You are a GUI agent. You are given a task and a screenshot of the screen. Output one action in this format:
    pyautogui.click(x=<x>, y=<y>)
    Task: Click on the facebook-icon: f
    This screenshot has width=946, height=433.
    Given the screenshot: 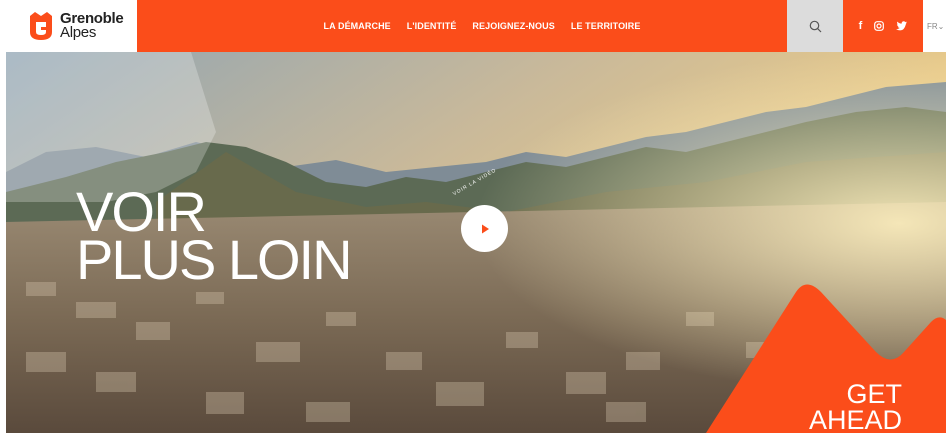 What is the action you would take?
    pyautogui.click(x=861, y=26)
    